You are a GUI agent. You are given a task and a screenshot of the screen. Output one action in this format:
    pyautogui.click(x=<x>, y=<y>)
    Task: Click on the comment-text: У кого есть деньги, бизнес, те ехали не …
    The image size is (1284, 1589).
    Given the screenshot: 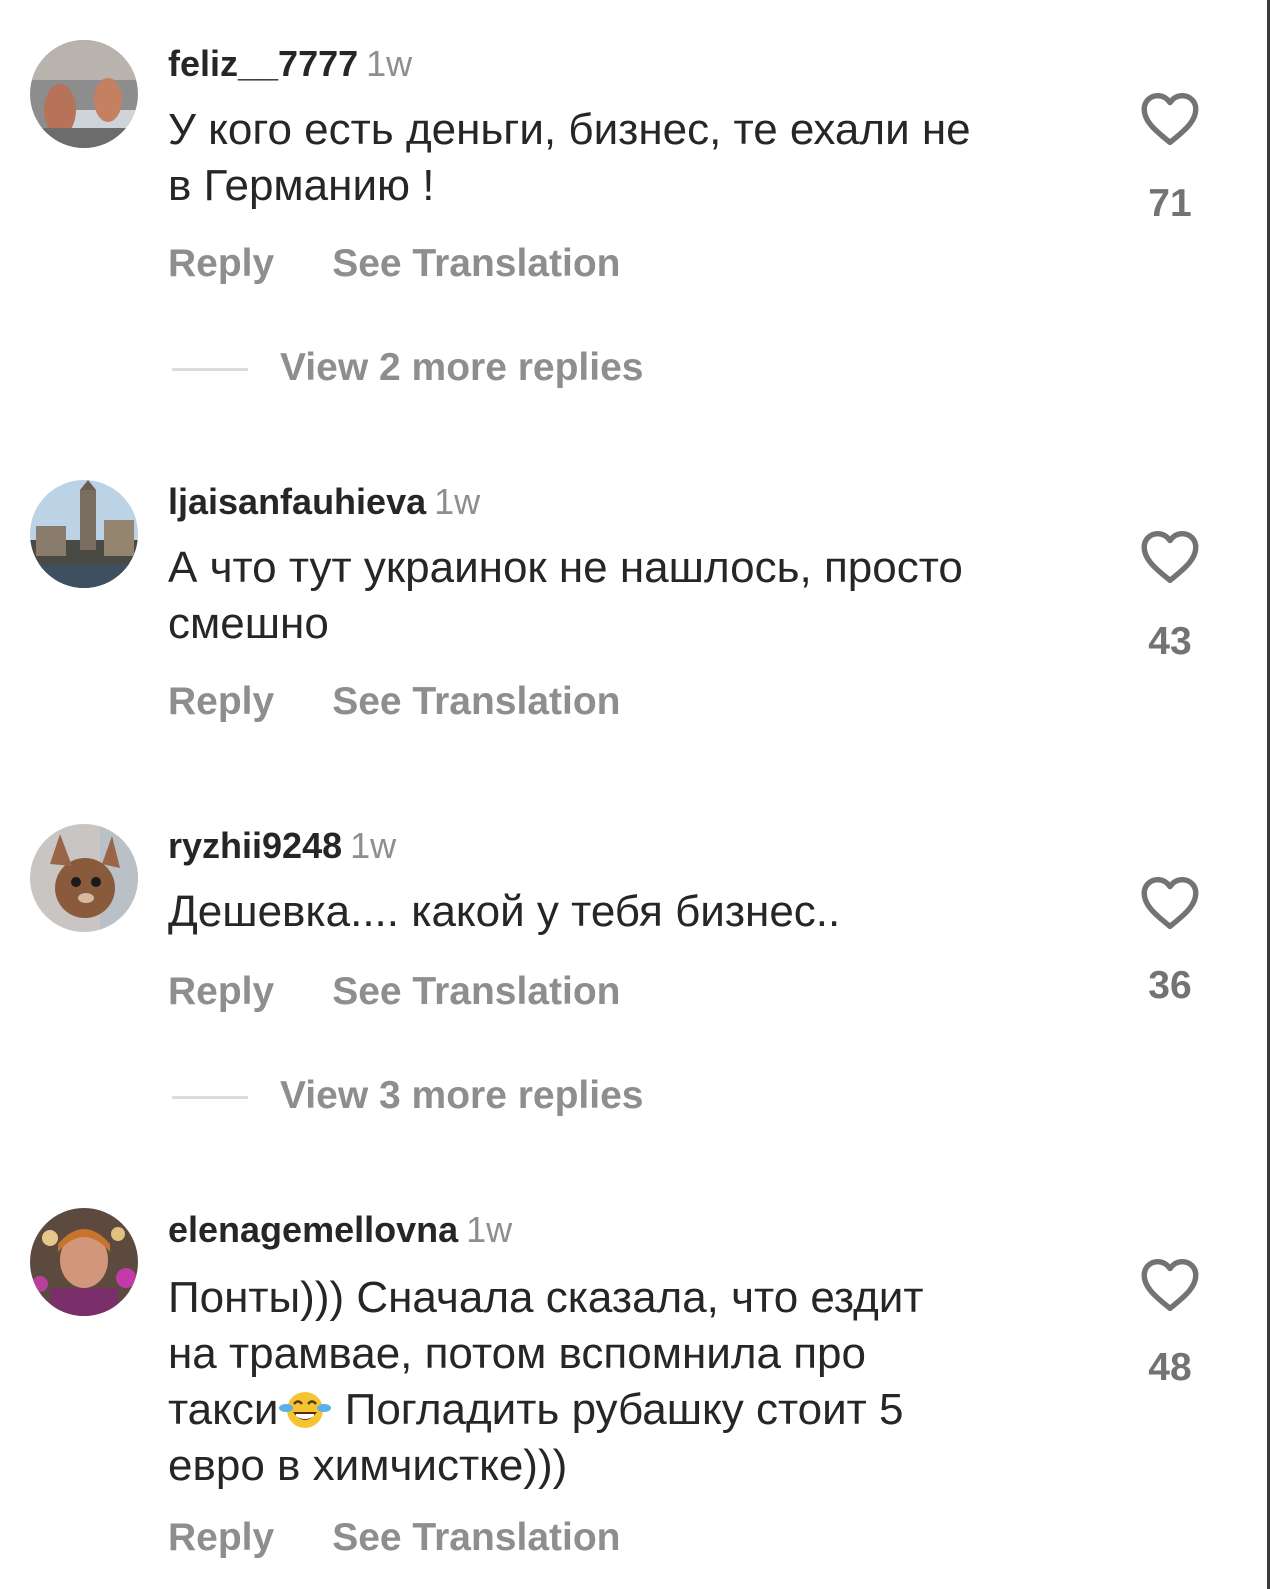 What is the action you would take?
    pyautogui.click(x=638, y=158)
    